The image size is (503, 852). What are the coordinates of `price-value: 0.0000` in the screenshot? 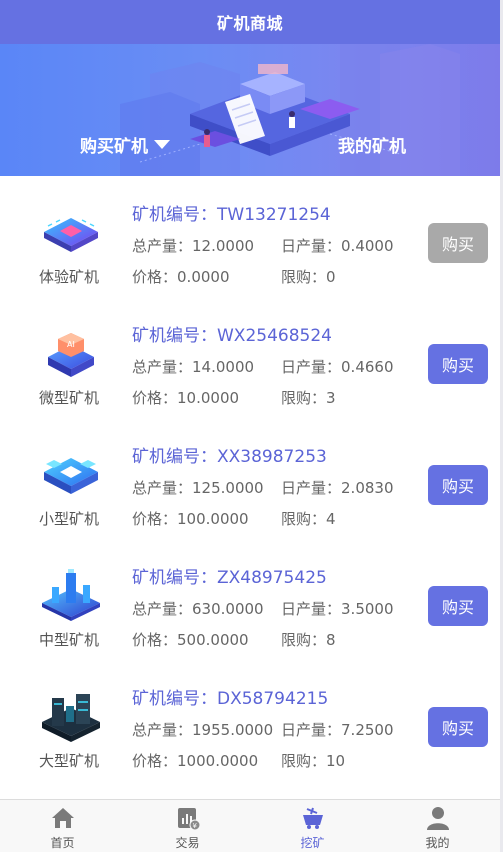 It's located at (203, 277).